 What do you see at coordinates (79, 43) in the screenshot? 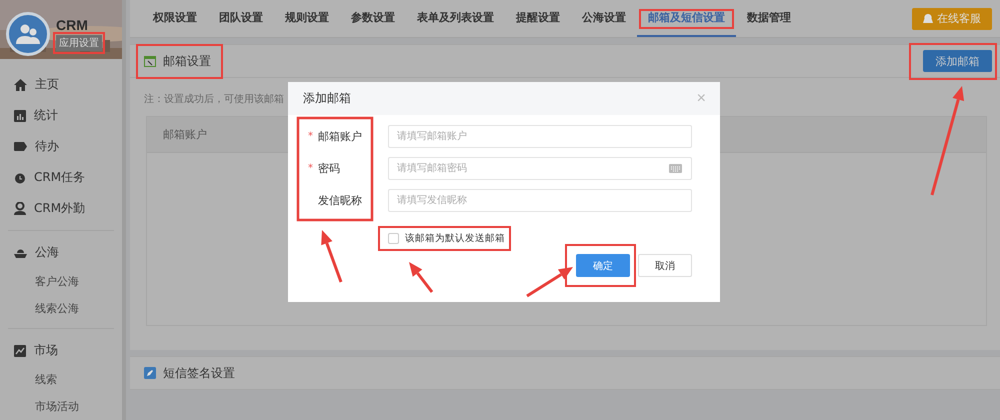
I see `app-subtitle: 应用设置` at bounding box center [79, 43].